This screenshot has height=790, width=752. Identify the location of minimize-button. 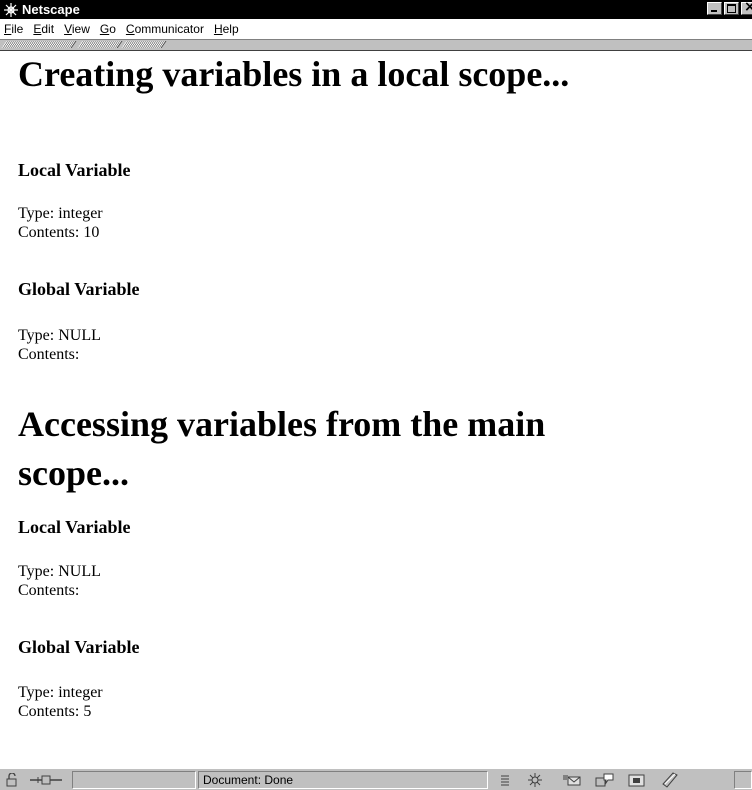
(714, 8).